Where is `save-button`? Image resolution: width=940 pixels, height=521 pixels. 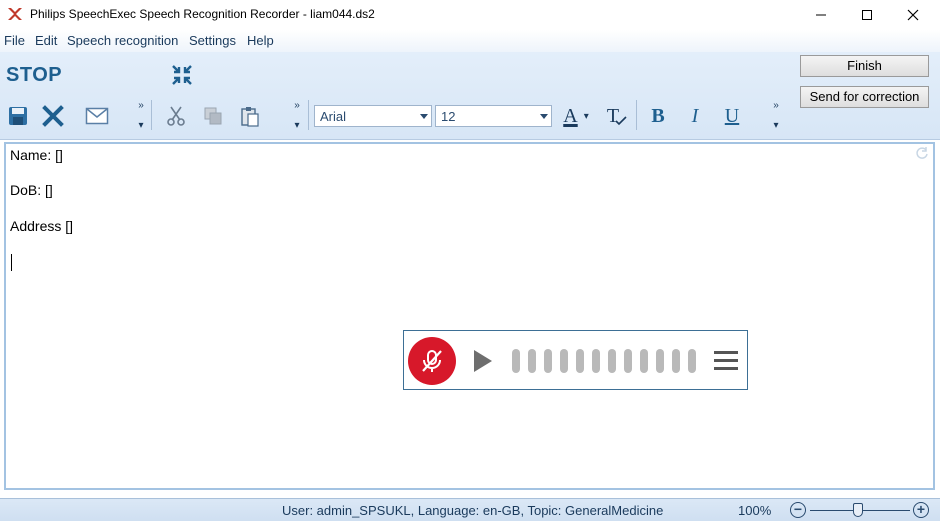
save-button is located at coordinates (18, 116).